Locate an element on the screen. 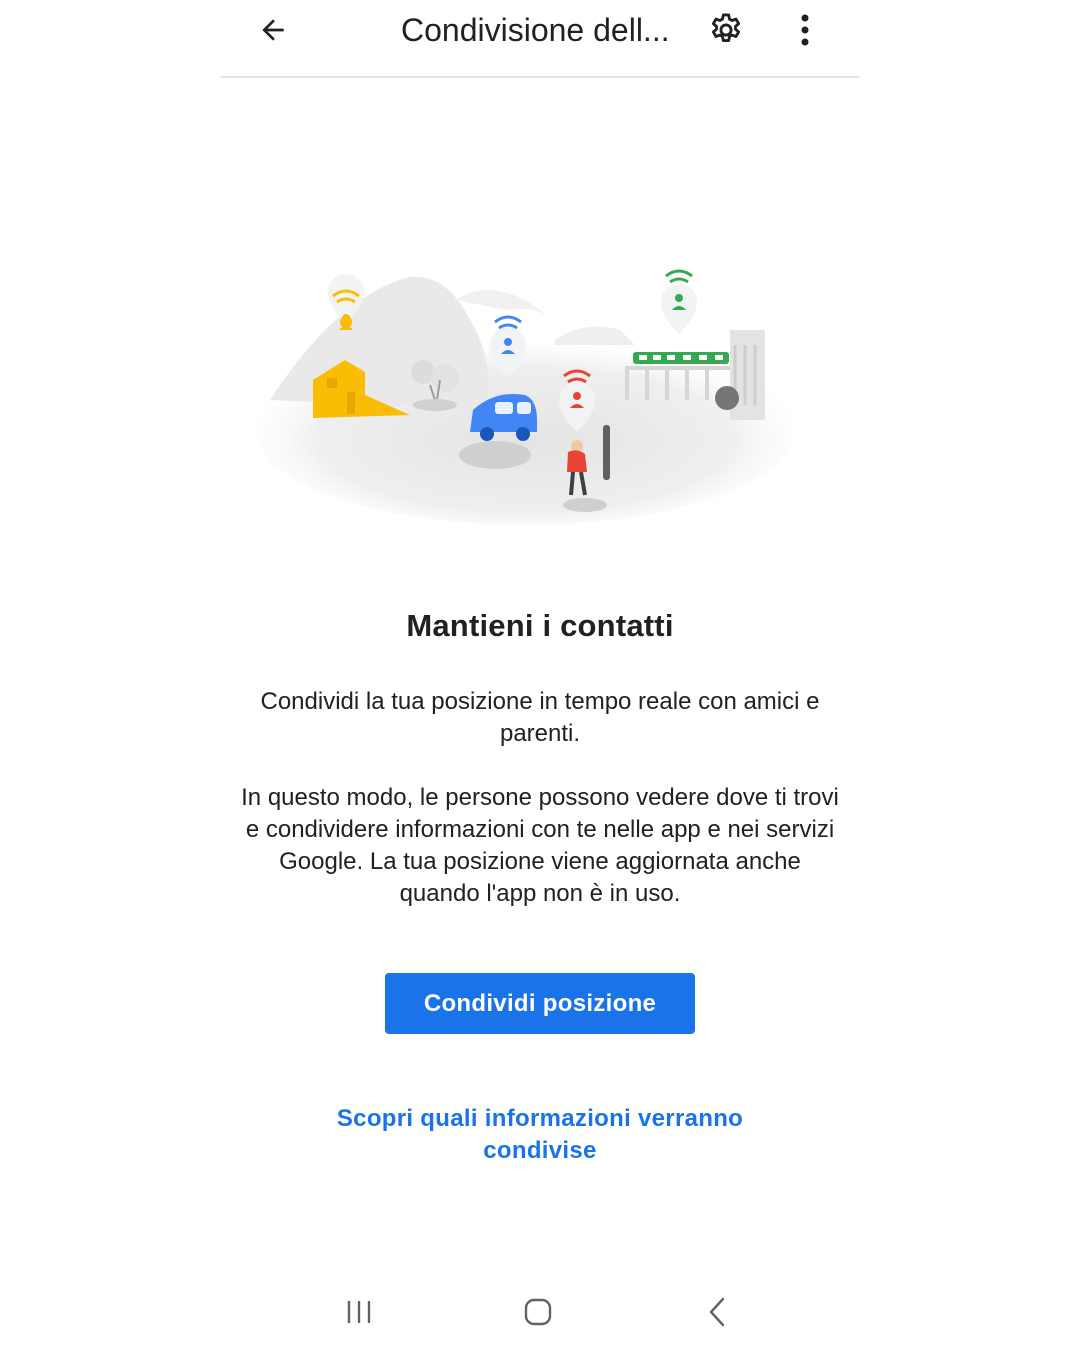 The height and width of the screenshot is (1350, 1080). system-navigation-bar is located at coordinates (540, 1312).